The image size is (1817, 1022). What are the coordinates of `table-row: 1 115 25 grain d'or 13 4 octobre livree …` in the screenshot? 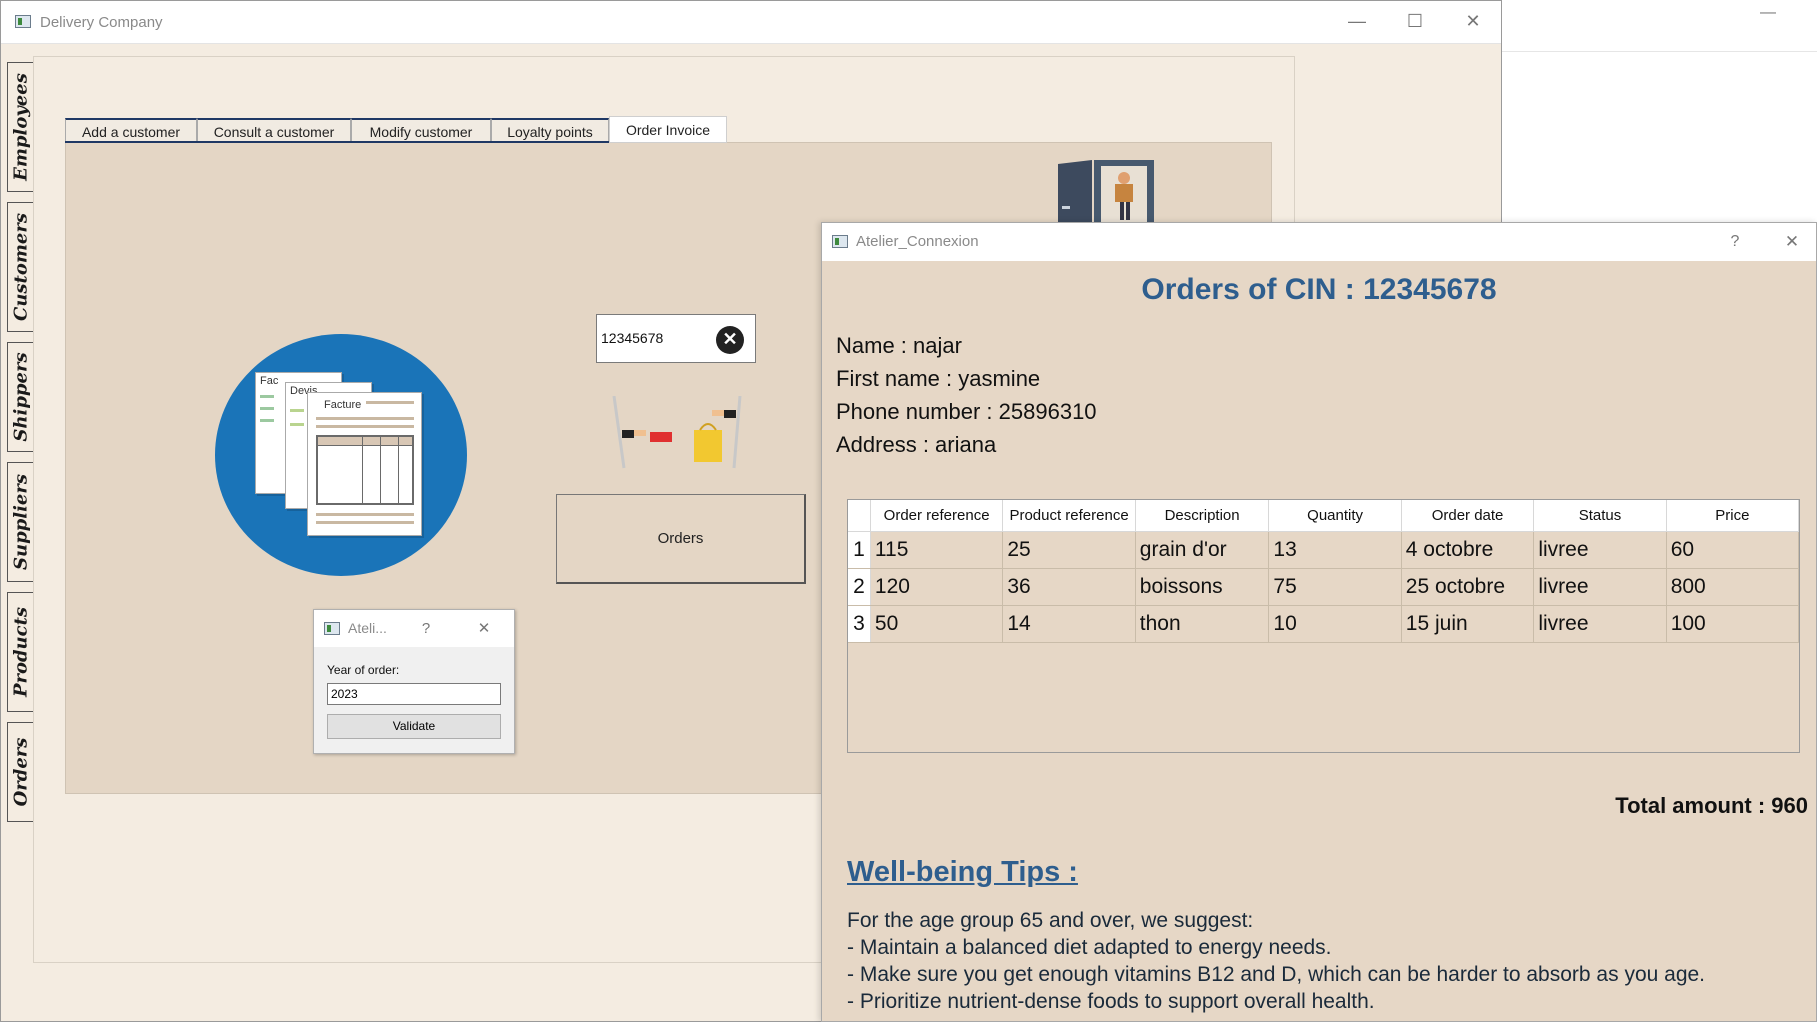 It's located at (1324, 550).